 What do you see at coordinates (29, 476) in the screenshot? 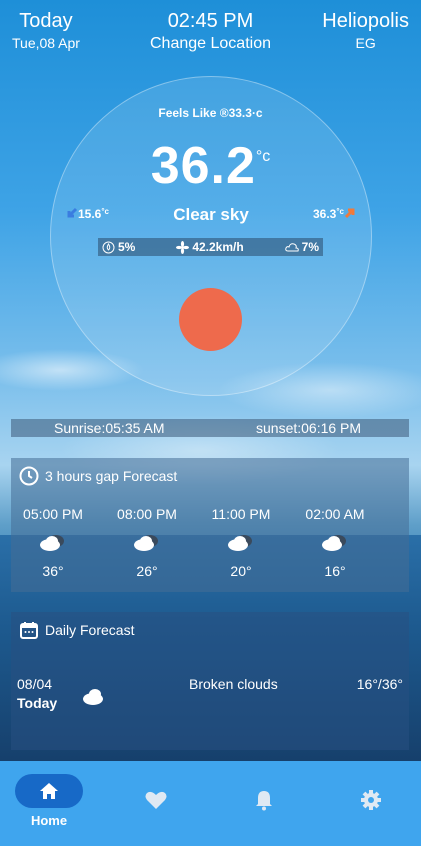
I see `clock-icon` at bounding box center [29, 476].